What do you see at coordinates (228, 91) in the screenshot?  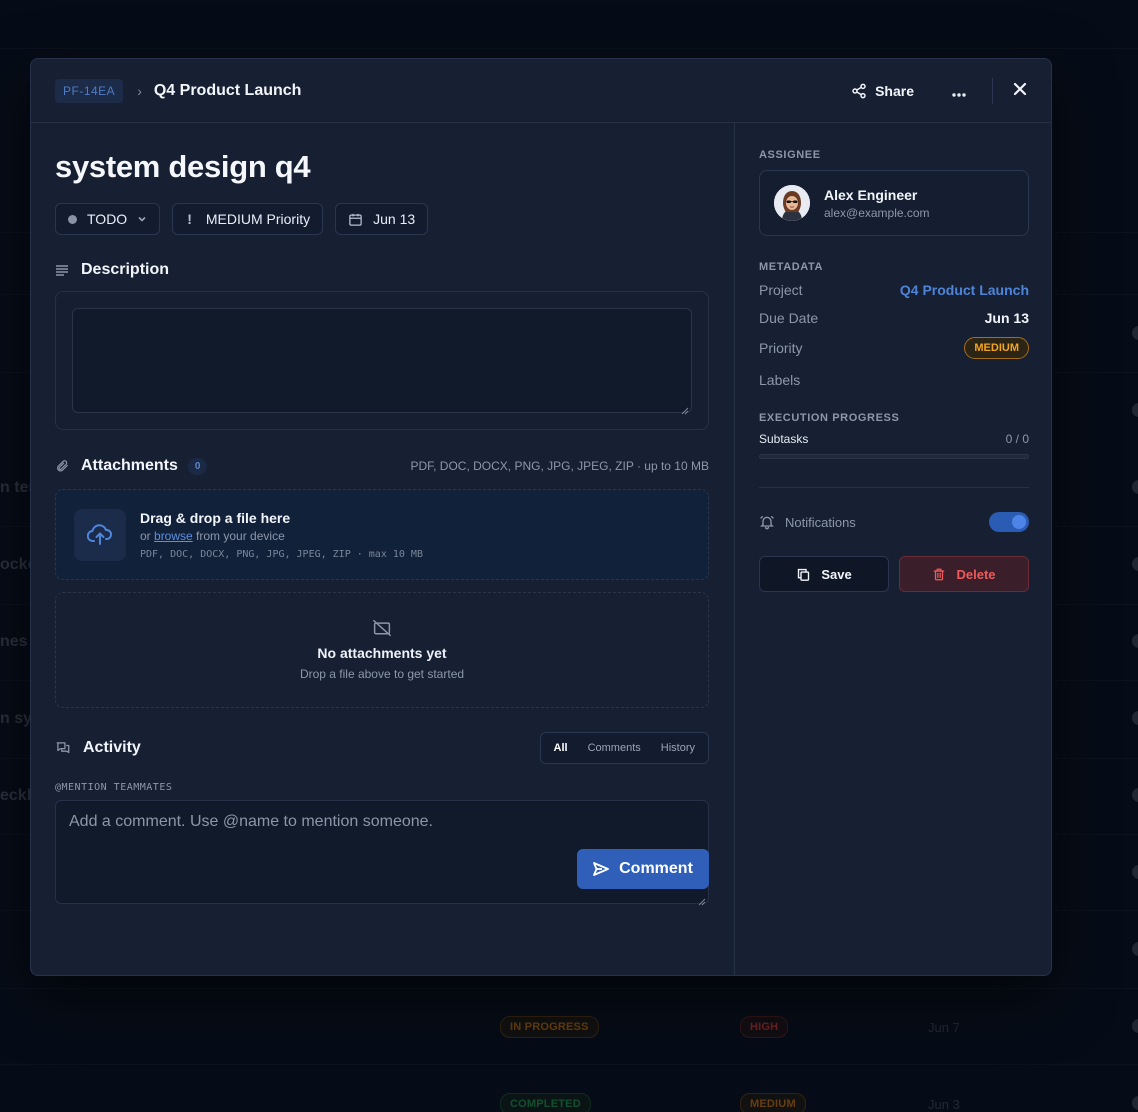 I see `breadcrumb-project: Q4 Product Launch` at bounding box center [228, 91].